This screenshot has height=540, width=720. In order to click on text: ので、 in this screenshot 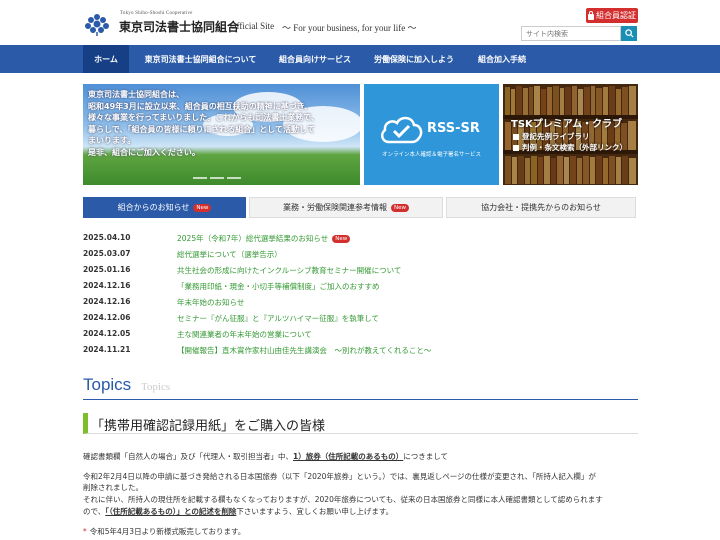, I will do `click(94, 511)`.